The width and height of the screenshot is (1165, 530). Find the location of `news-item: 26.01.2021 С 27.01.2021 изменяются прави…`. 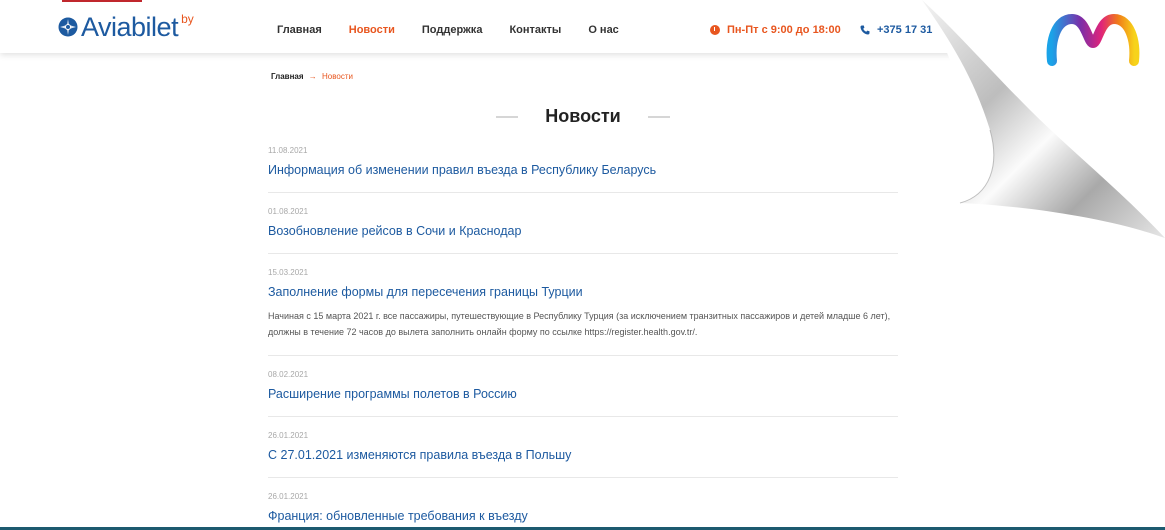

news-item: 26.01.2021 С 27.01.2021 изменяются прави… is located at coordinates (583, 454).